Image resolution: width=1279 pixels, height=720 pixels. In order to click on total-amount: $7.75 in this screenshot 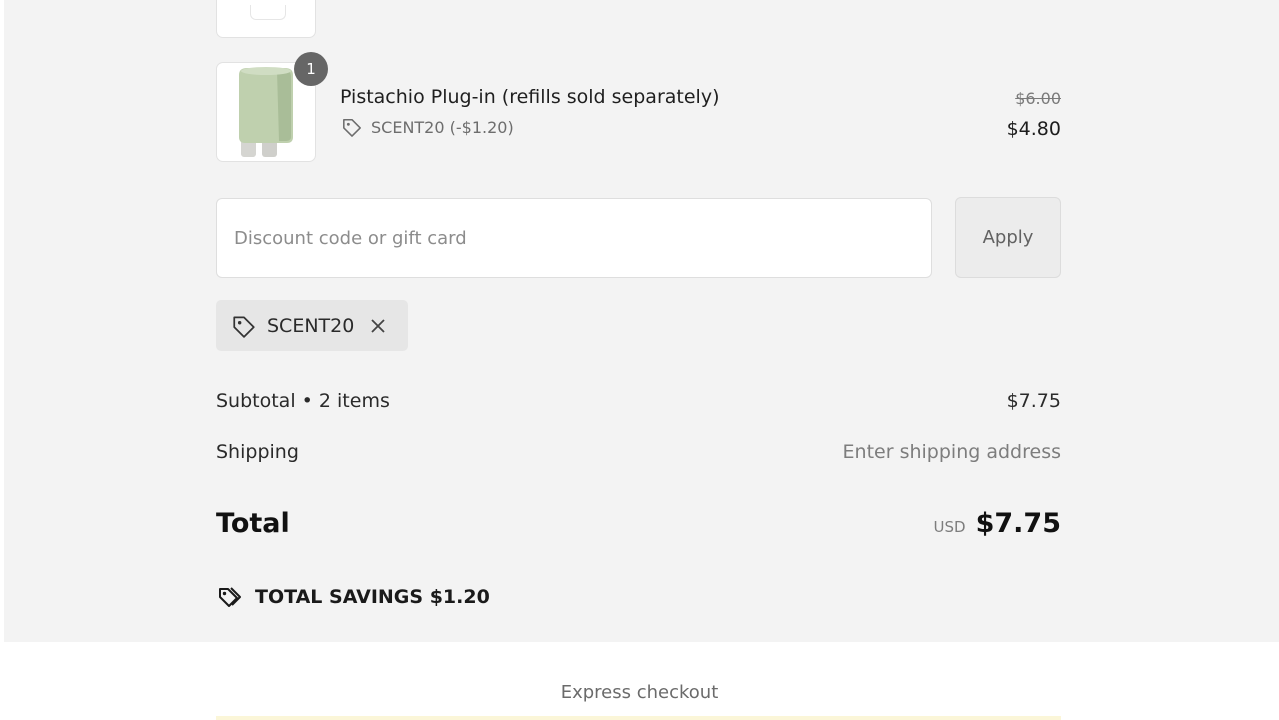, I will do `click(1018, 523)`.